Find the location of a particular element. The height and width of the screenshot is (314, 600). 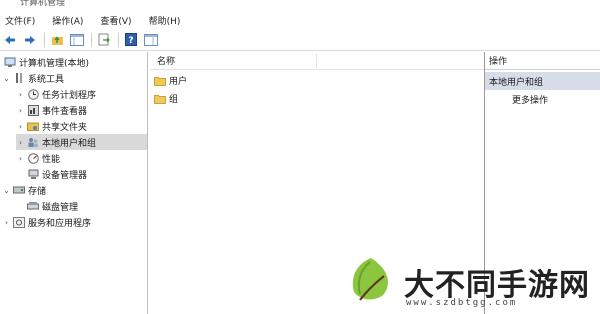

tree-item-device-manager: 设备管理器 is located at coordinates (56, 174).